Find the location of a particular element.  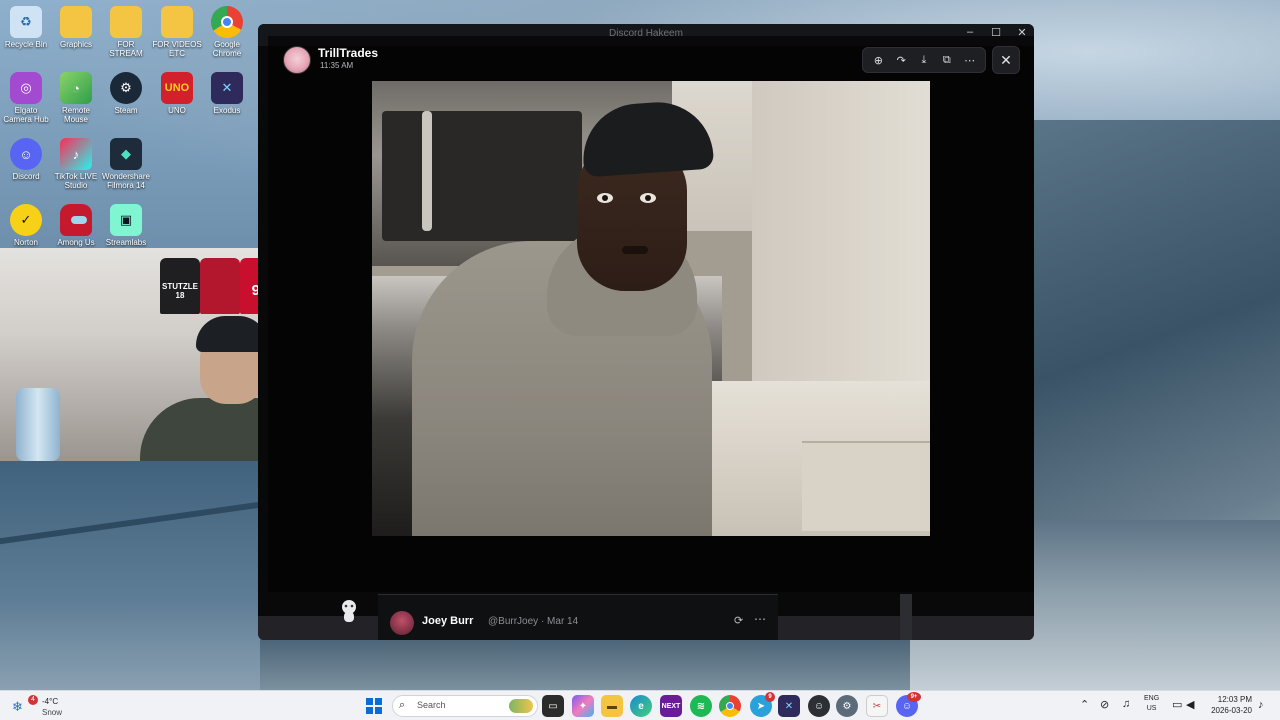

desktop-icon-chrome: Google Chrome is located at coordinates (227, 30).